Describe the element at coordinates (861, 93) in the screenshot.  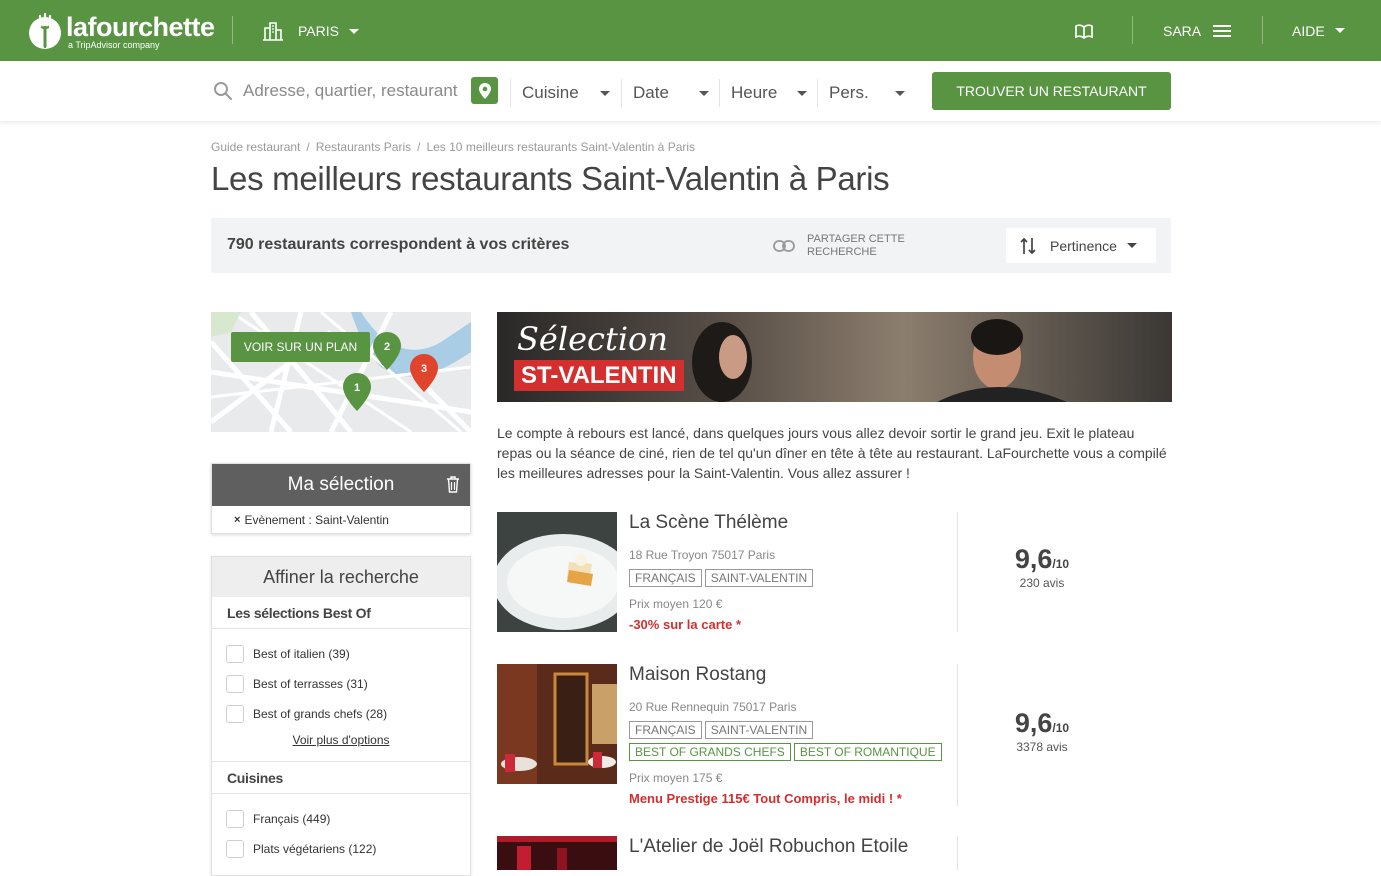
I see `persons-select: Pers.` at that location.